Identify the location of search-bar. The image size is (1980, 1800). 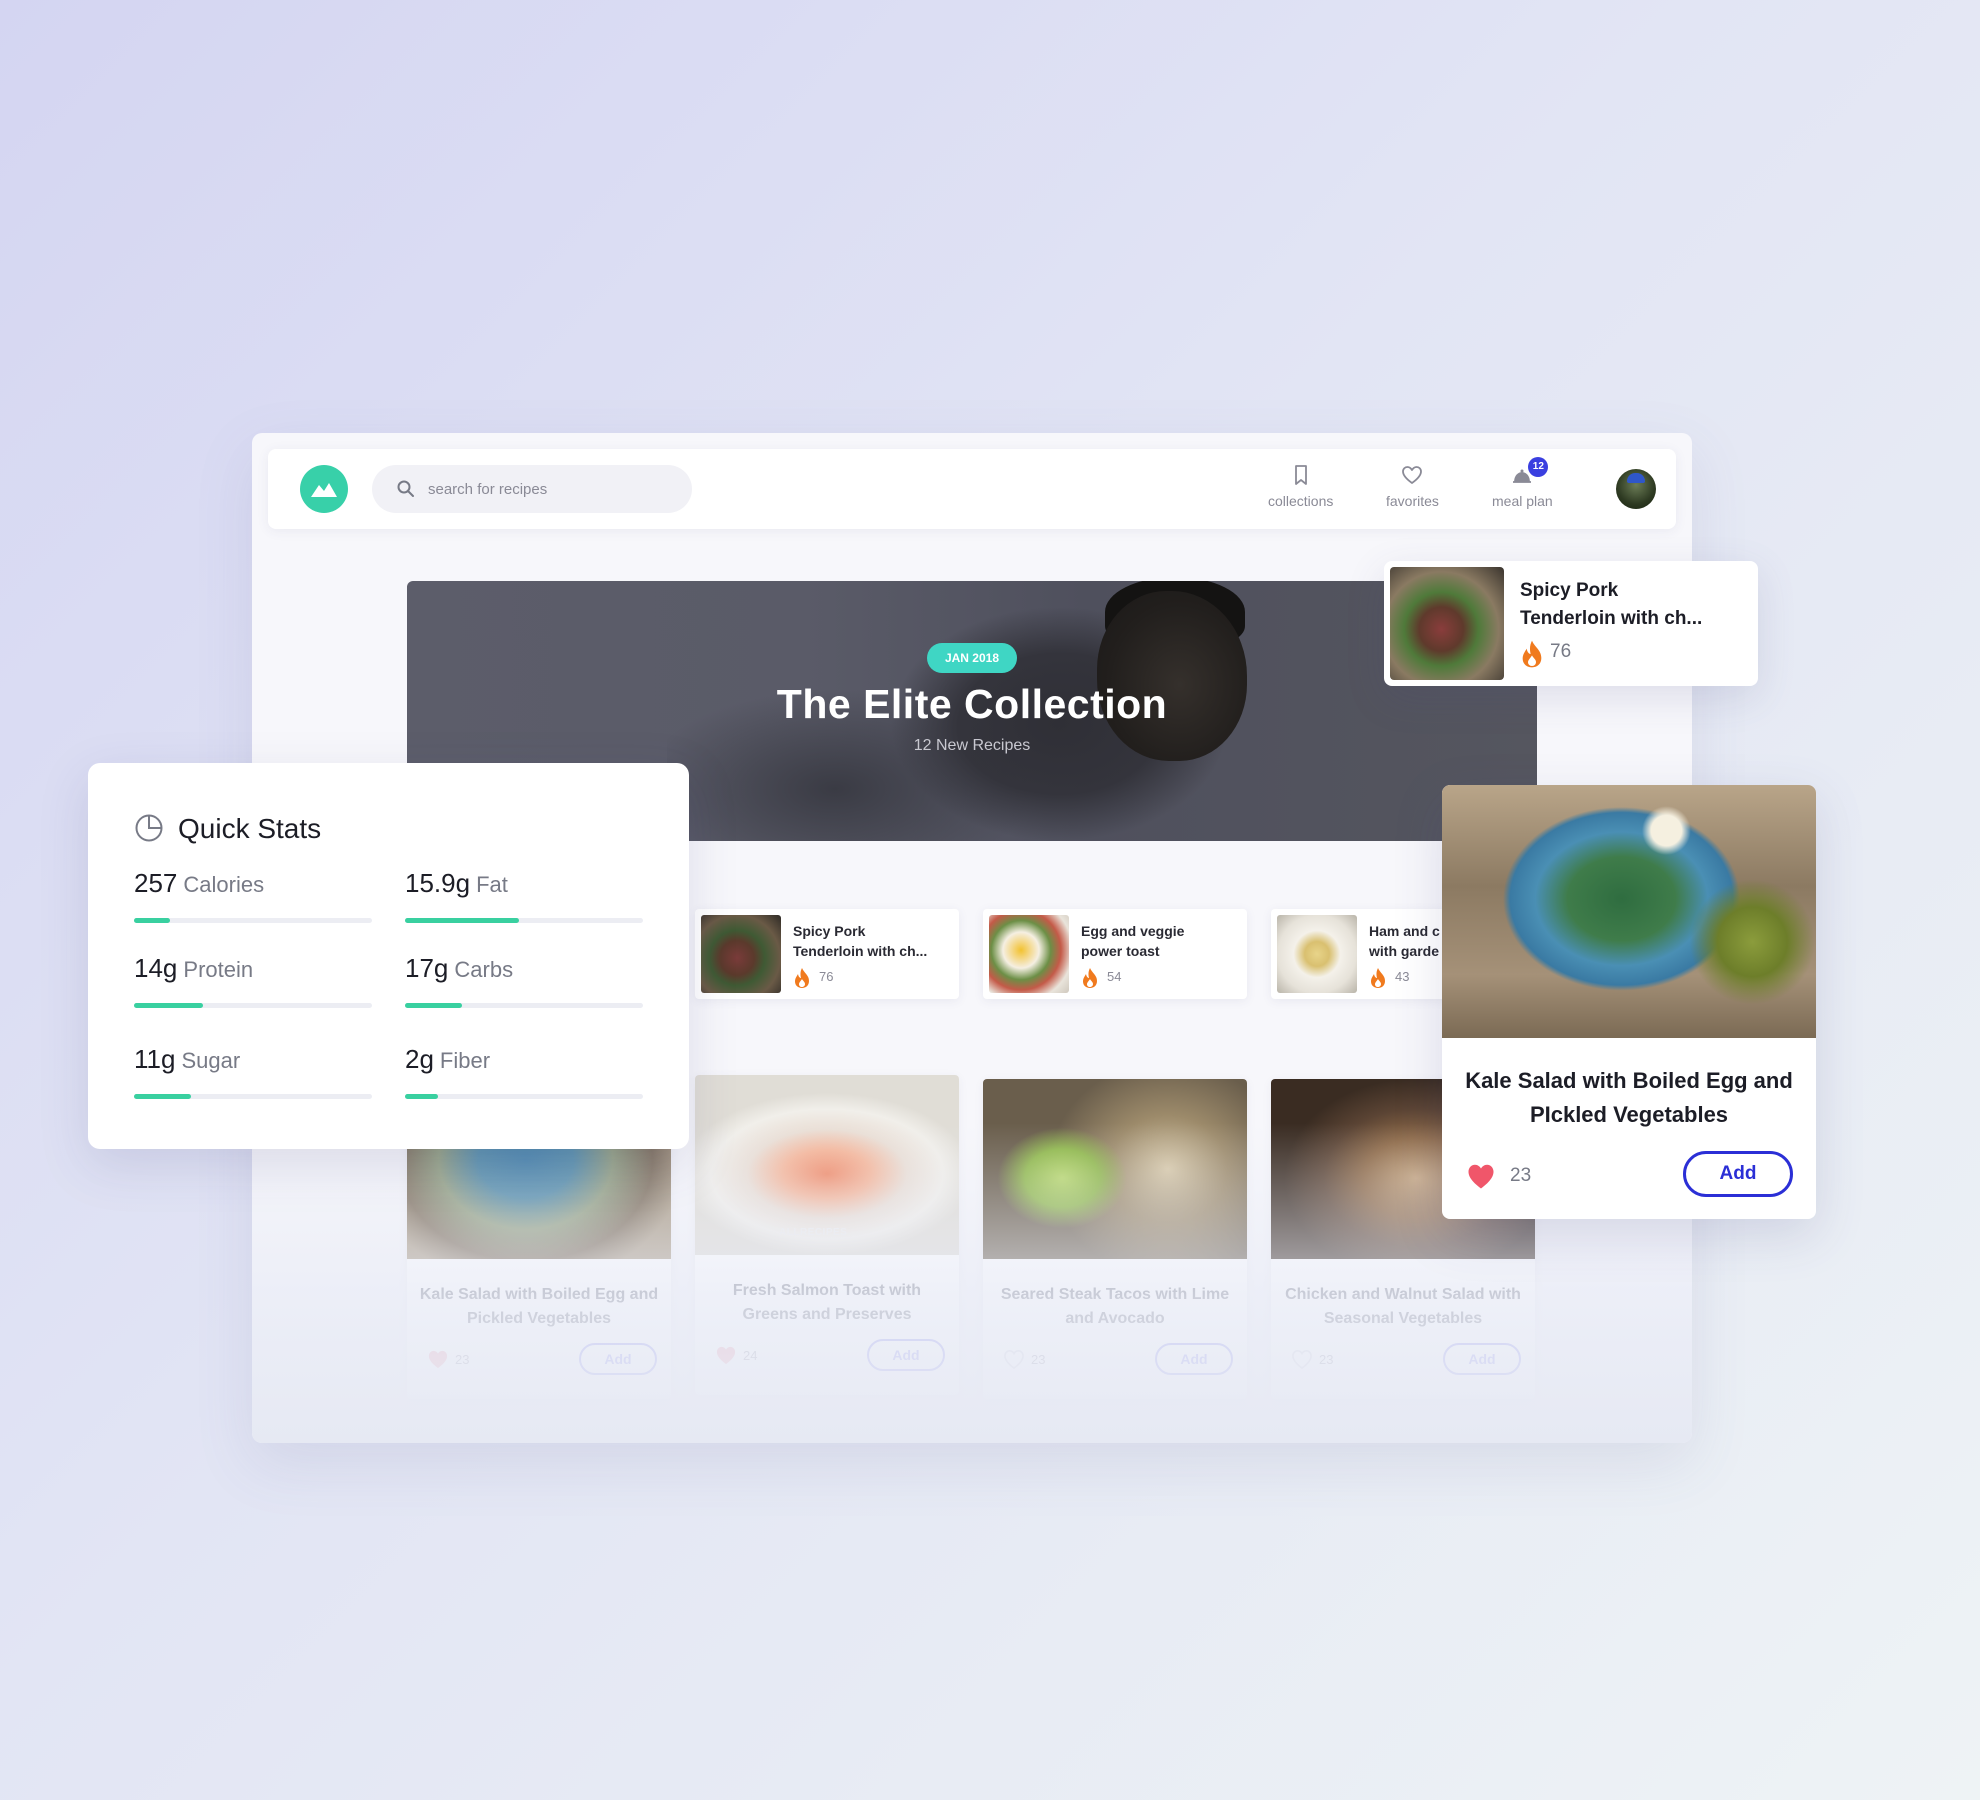
(532, 489).